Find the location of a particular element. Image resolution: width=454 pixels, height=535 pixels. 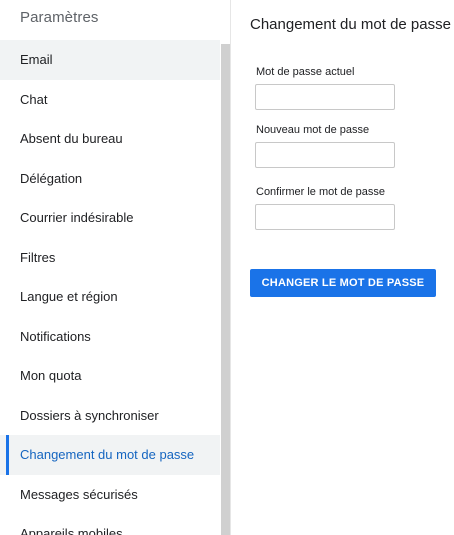

sidebar-item-mobile-devices: Appareils mobiles is located at coordinates (110, 524).